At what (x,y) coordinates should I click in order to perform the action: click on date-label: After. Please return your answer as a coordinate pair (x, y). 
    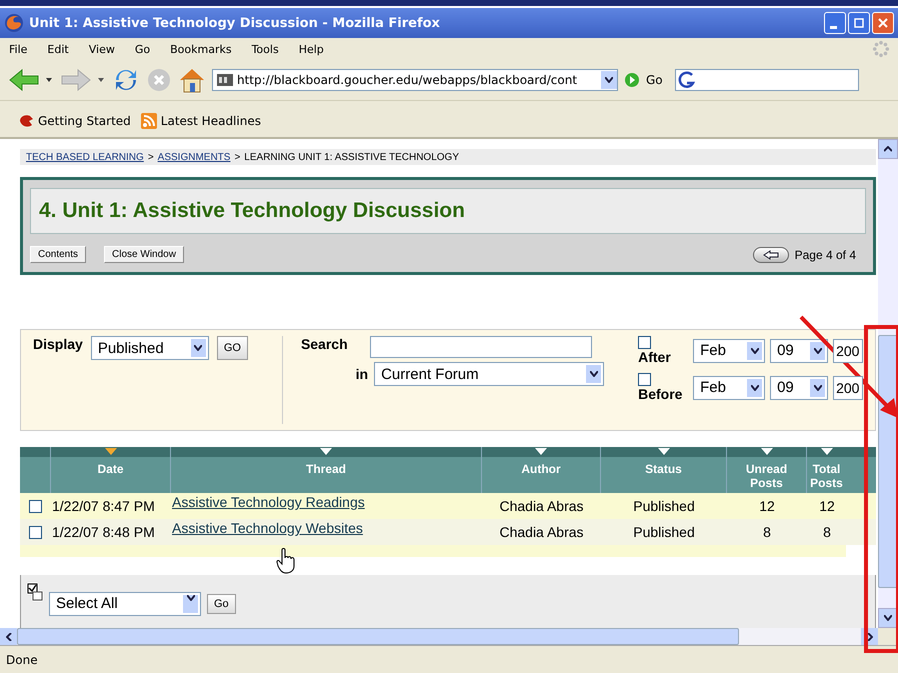
    Looking at the image, I should click on (655, 357).